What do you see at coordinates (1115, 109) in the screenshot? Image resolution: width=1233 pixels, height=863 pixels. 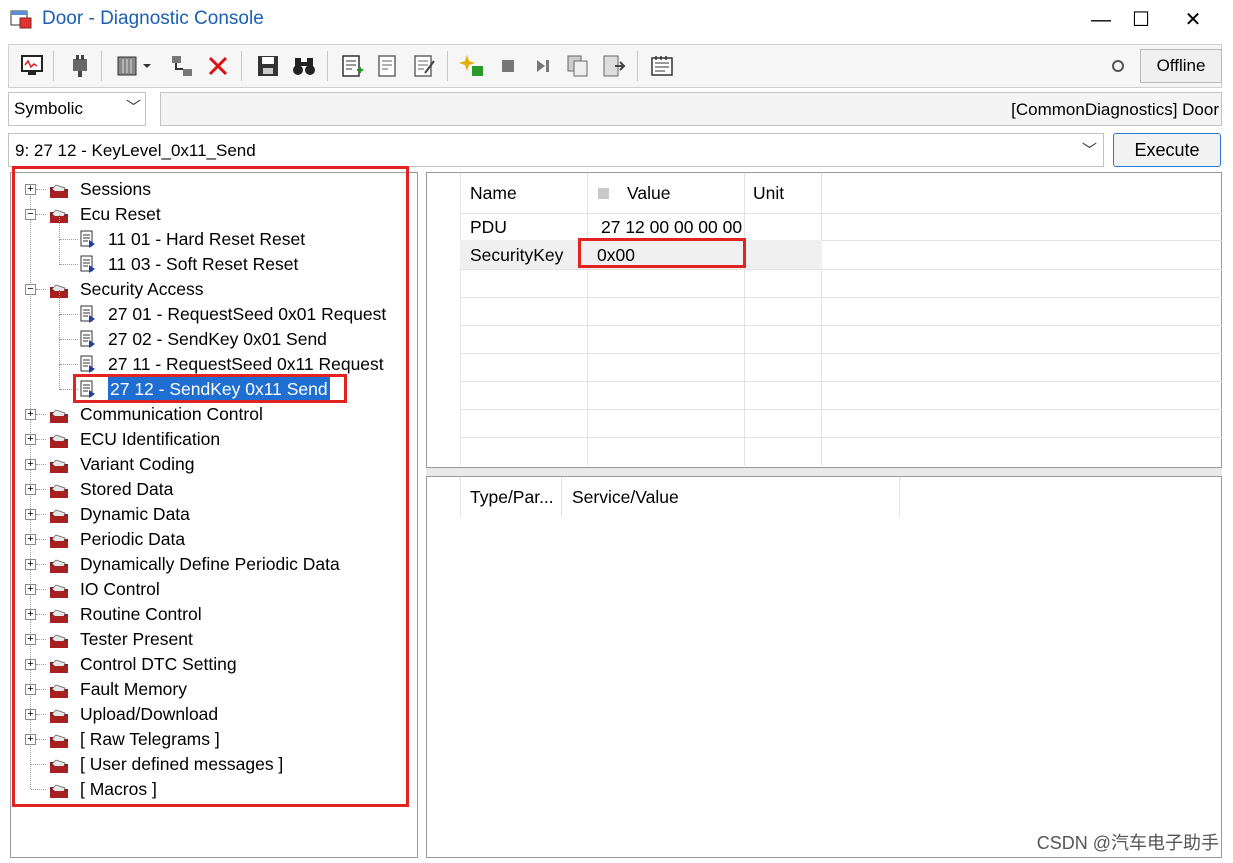 I see `path-field-value: [CommonDiagnostics] Door` at bounding box center [1115, 109].